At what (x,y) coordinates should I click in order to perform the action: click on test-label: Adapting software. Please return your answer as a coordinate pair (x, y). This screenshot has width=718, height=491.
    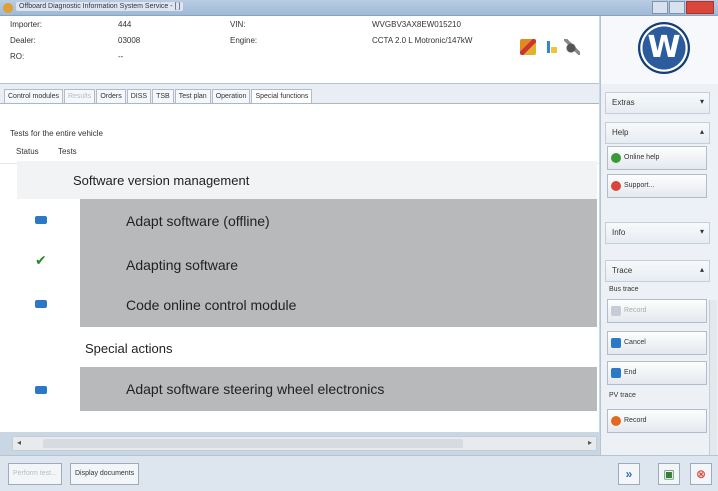
    Looking at the image, I should click on (182, 265).